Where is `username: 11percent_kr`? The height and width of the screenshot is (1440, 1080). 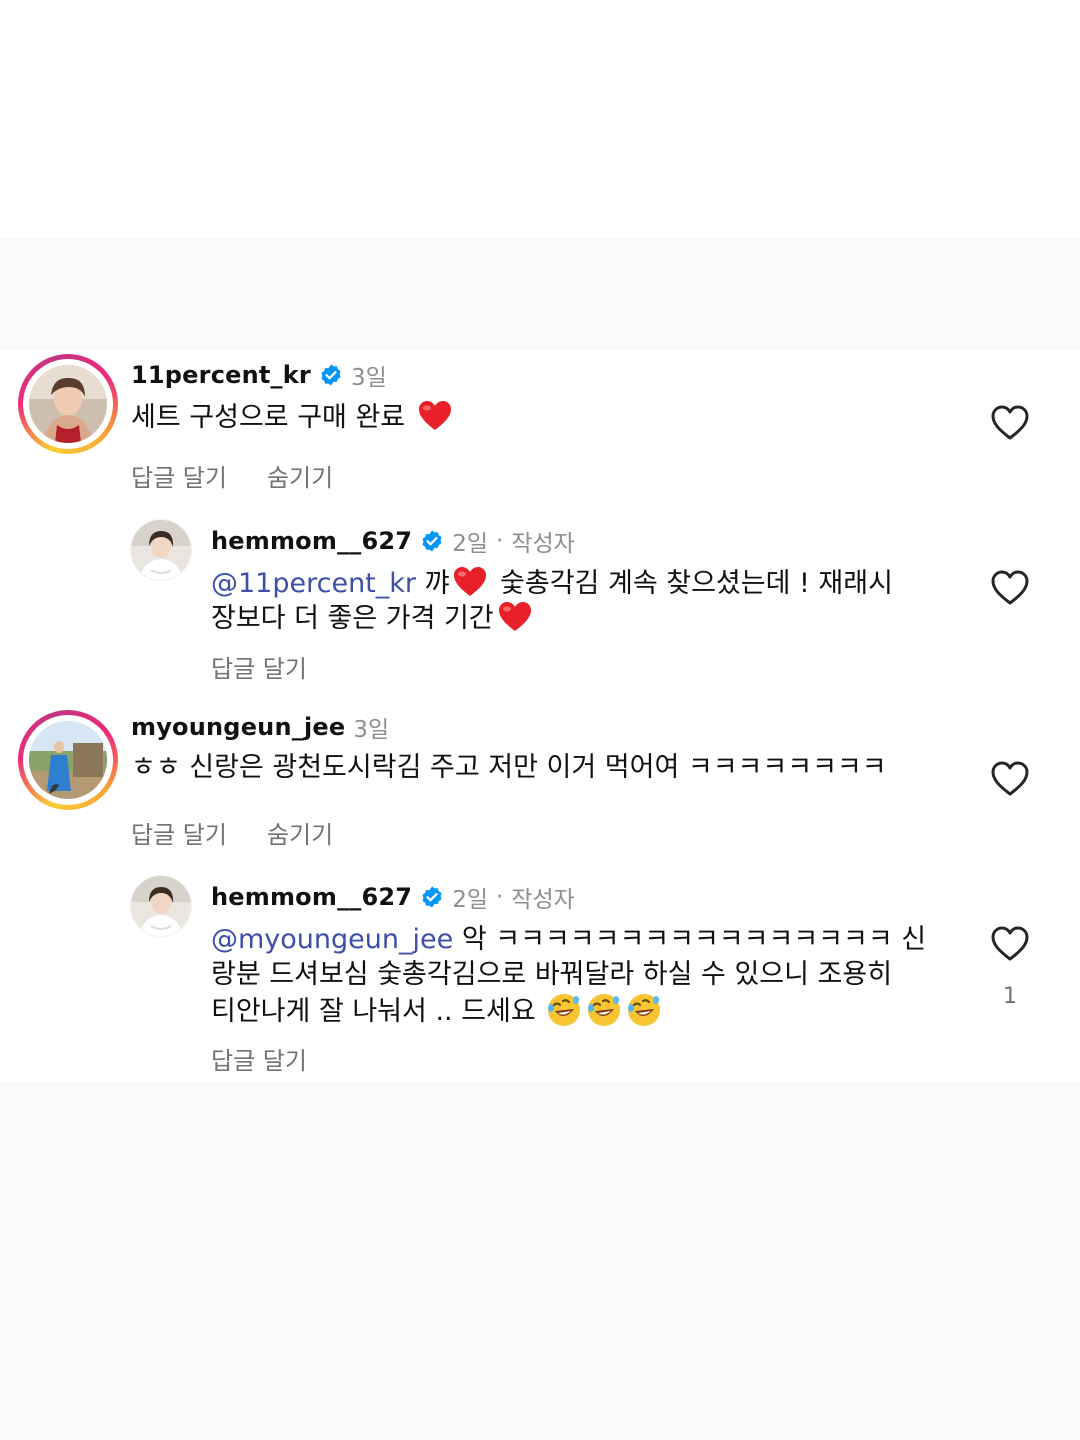
username: 11percent_kr is located at coordinates (221, 375).